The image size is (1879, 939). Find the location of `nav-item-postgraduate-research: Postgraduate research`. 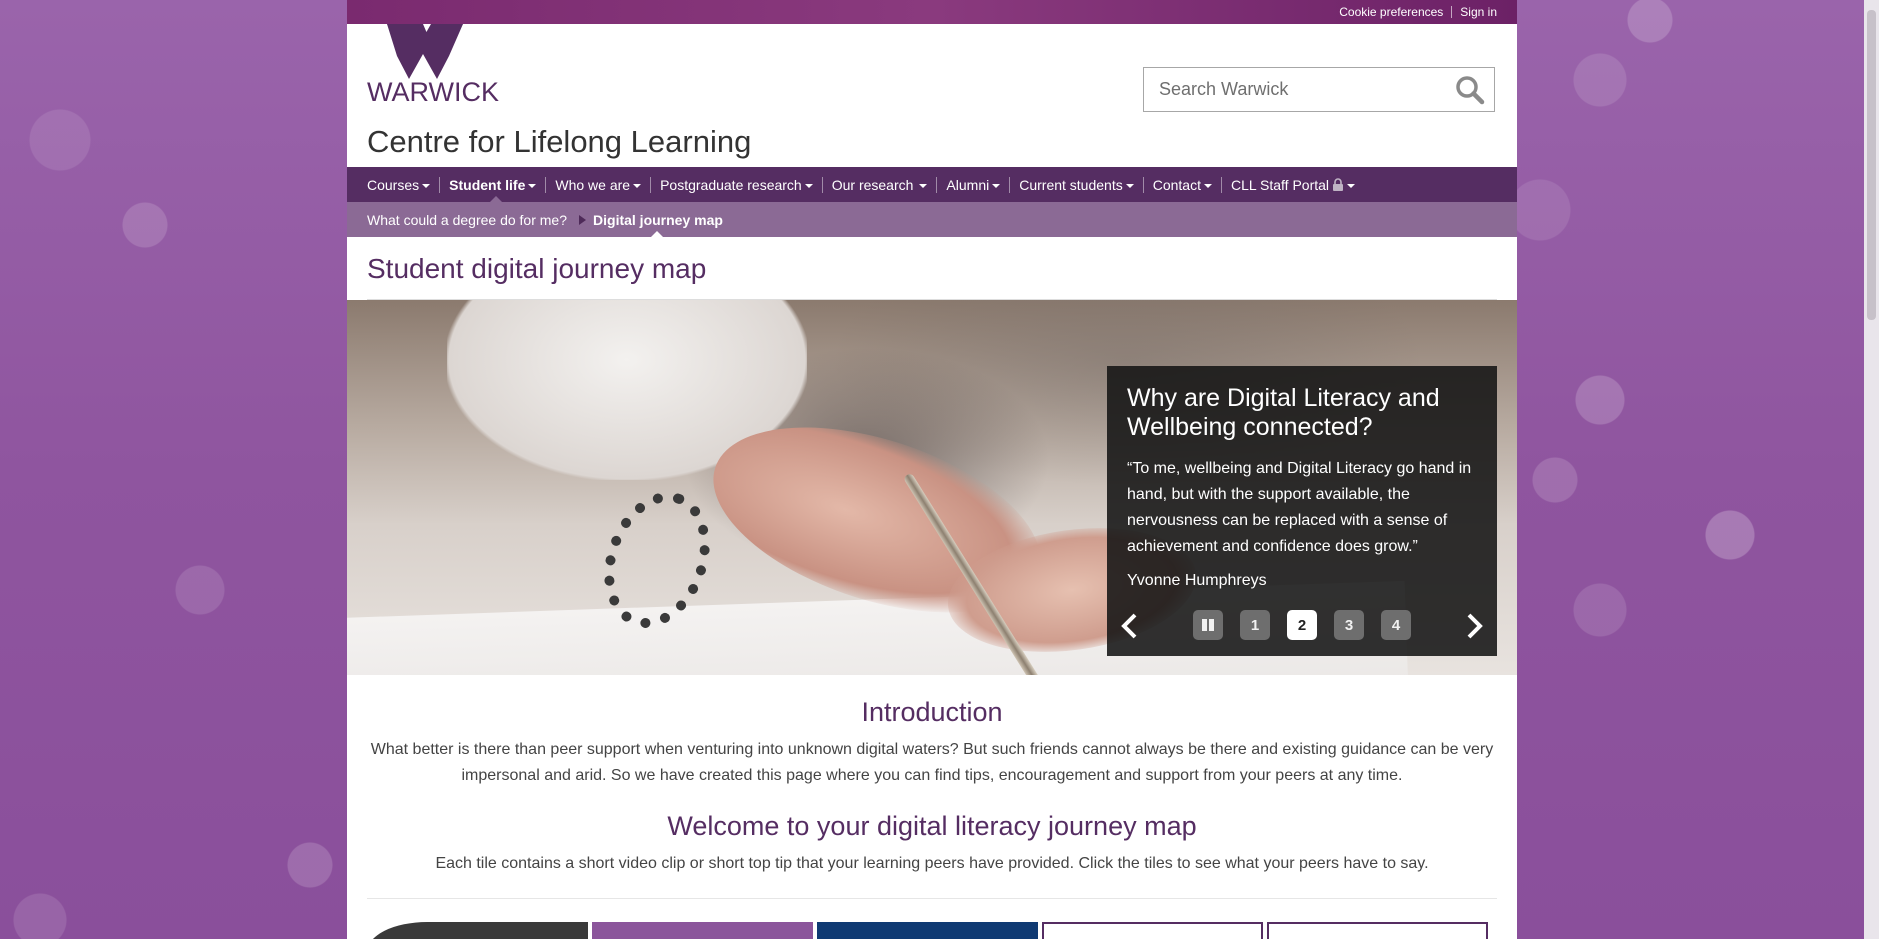

nav-item-postgraduate-research: Postgraduate research is located at coordinates (736, 185).